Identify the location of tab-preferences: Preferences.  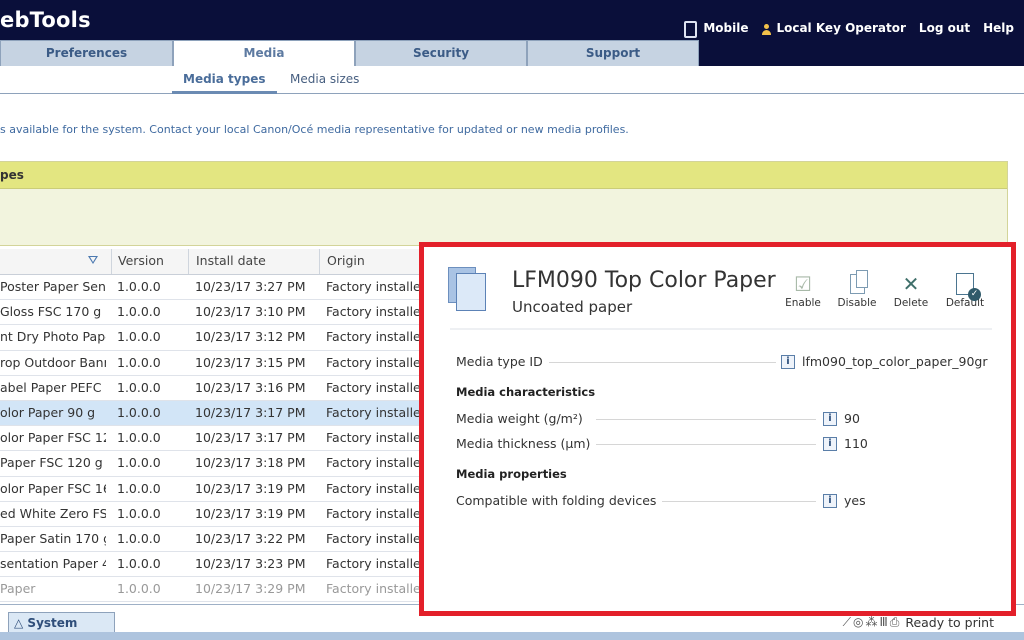
(86, 53).